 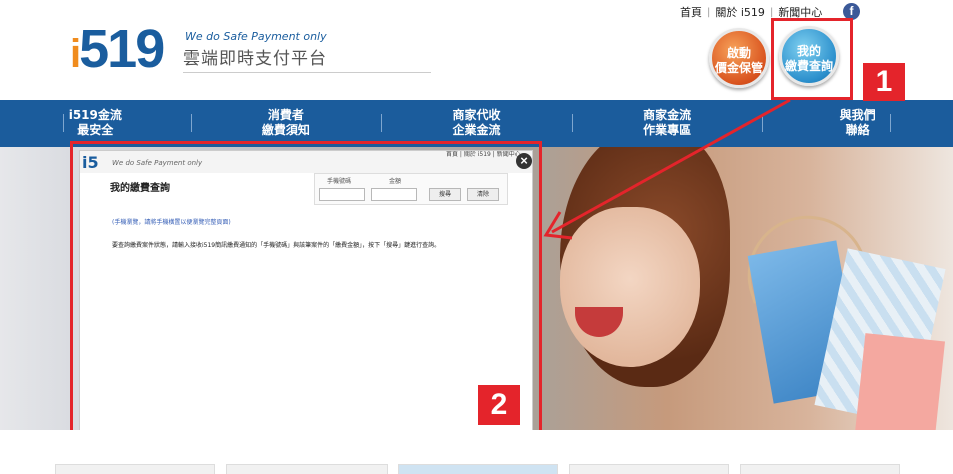 What do you see at coordinates (630, 287) in the screenshot?
I see `hero-woman-face` at bounding box center [630, 287].